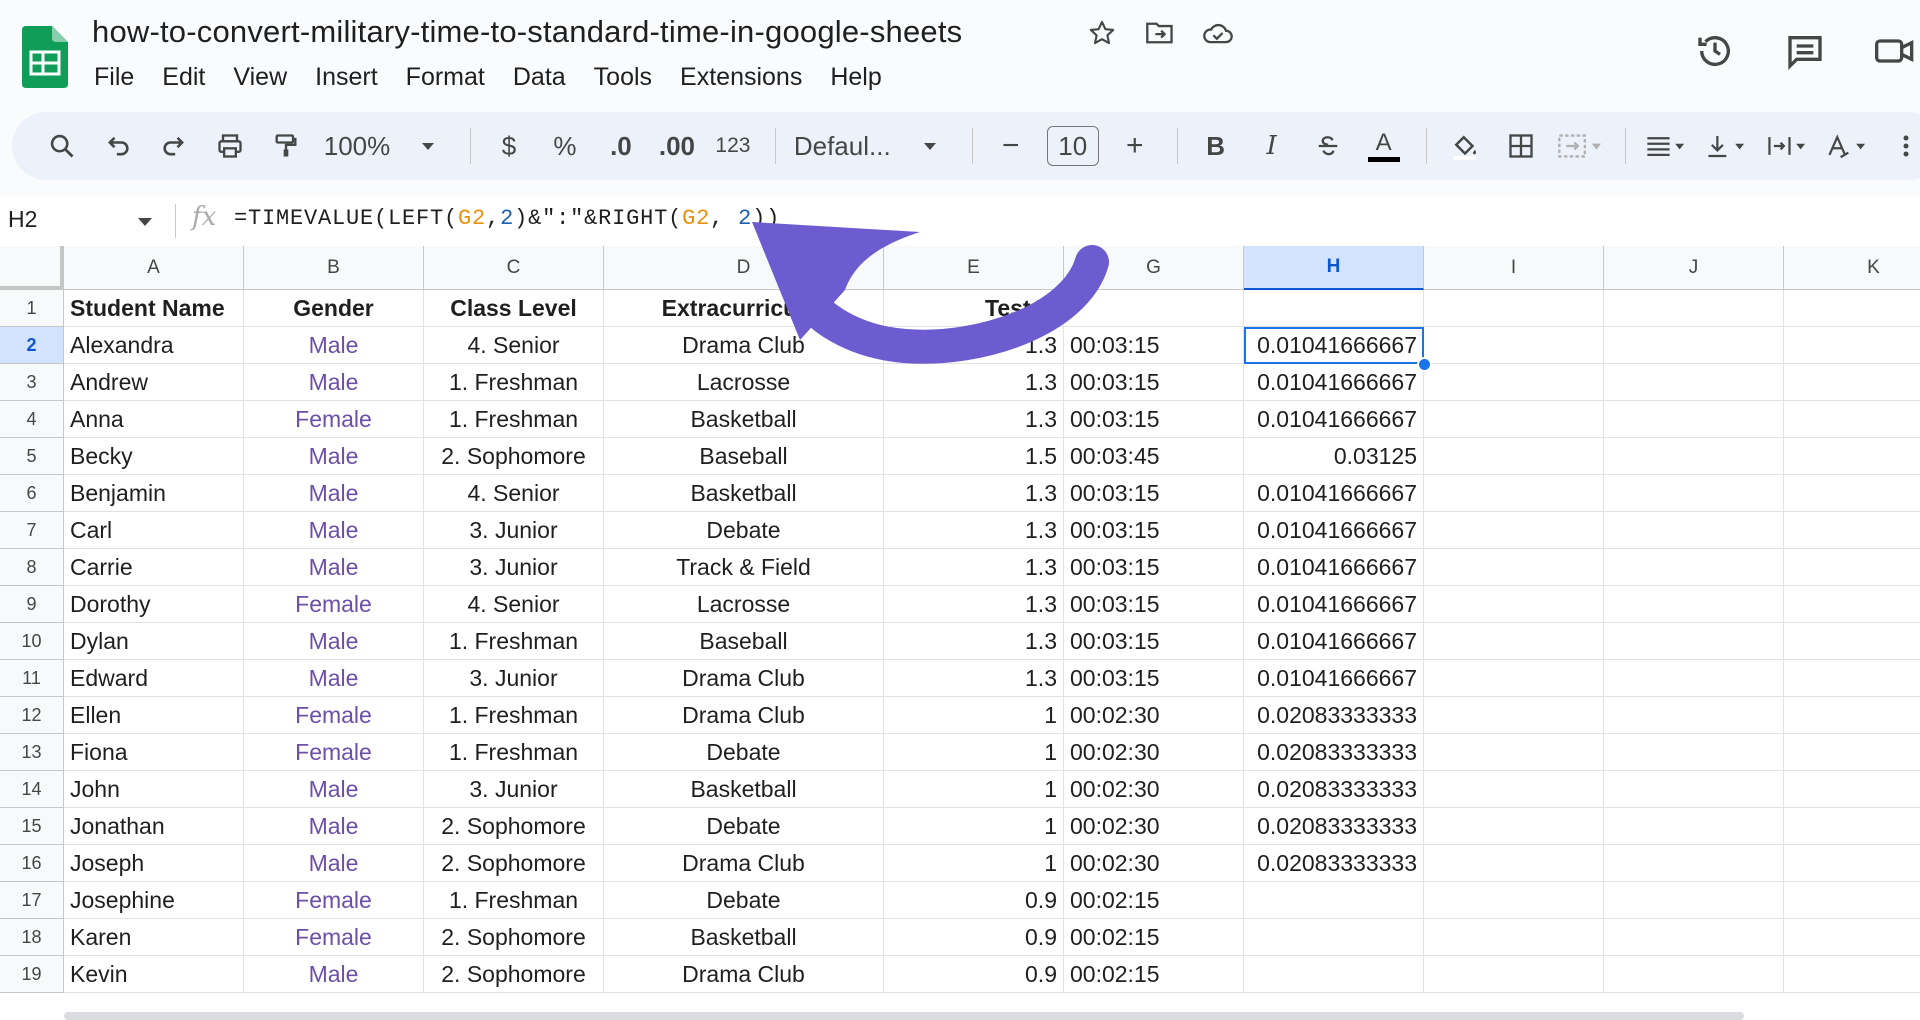 Image resolution: width=1920 pixels, height=1020 pixels. I want to click on cell-e14: 1, so click(974, 789).